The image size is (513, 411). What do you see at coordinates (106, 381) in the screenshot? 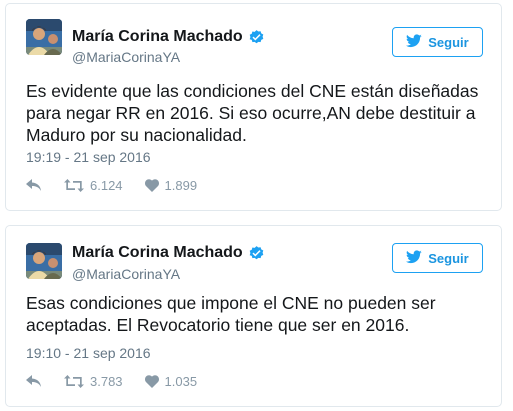
I see `retweet-count: 3.783` at bounding box center [106, 381].